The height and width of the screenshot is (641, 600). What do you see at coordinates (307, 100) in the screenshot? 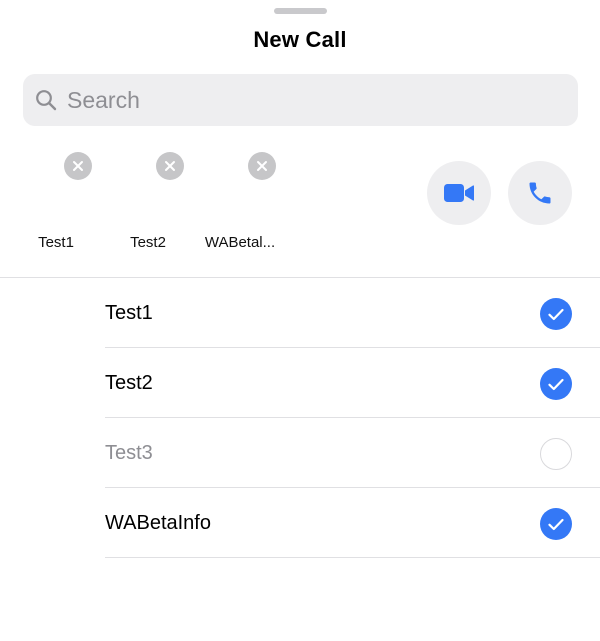
I see `search-input` at bounding box center [307, 100].